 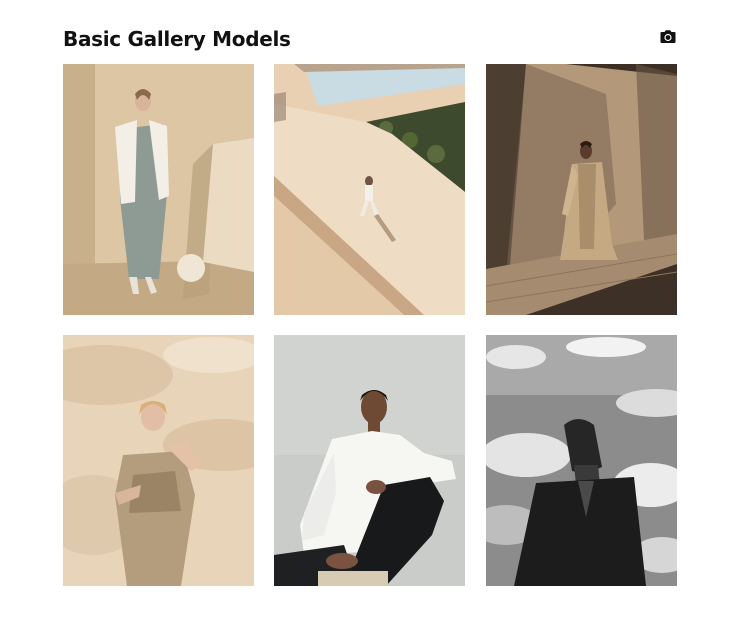 I want to click on page-title: Basic Gallery Models, so click(x=177, y=39).